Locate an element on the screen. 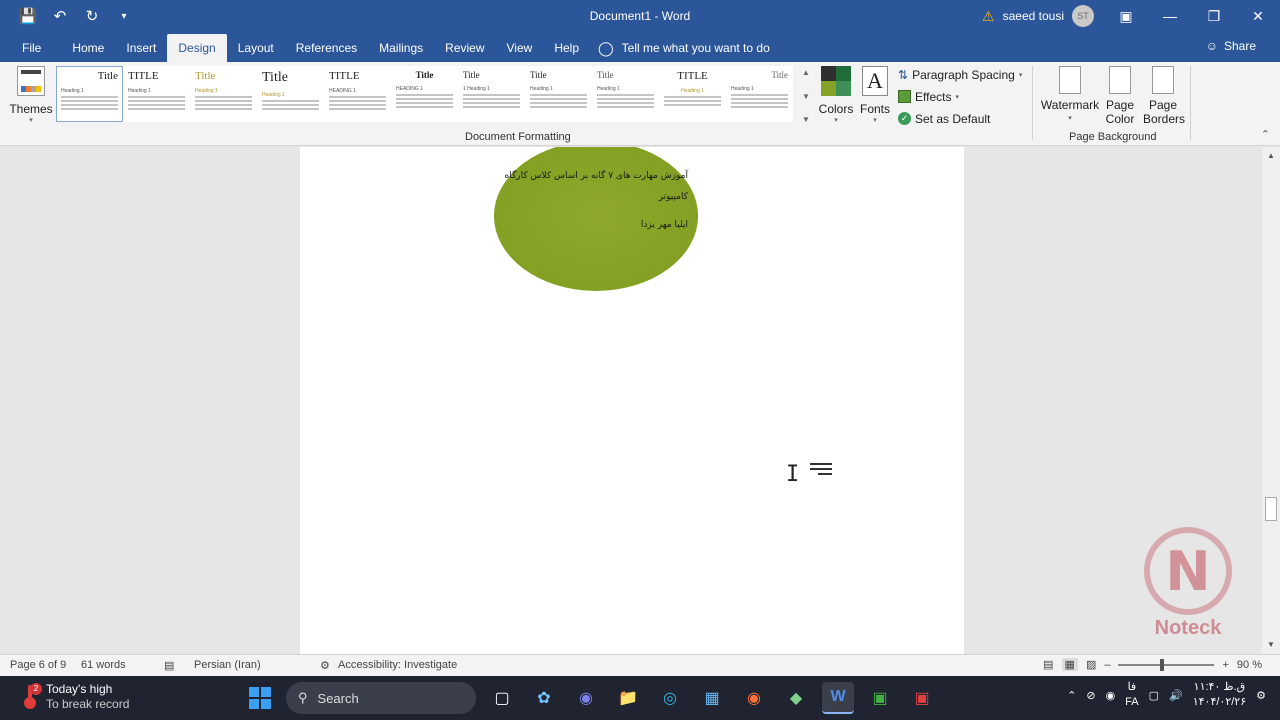  windows-start-icon is located at coordinates (260, 698).